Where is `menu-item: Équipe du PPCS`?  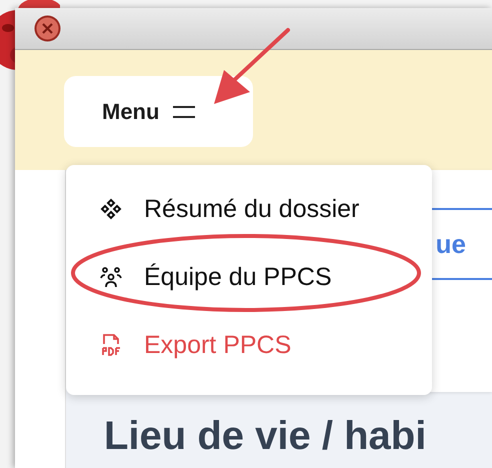 menu-item: Équipe du PPCS is located at coordinates (249, 277).